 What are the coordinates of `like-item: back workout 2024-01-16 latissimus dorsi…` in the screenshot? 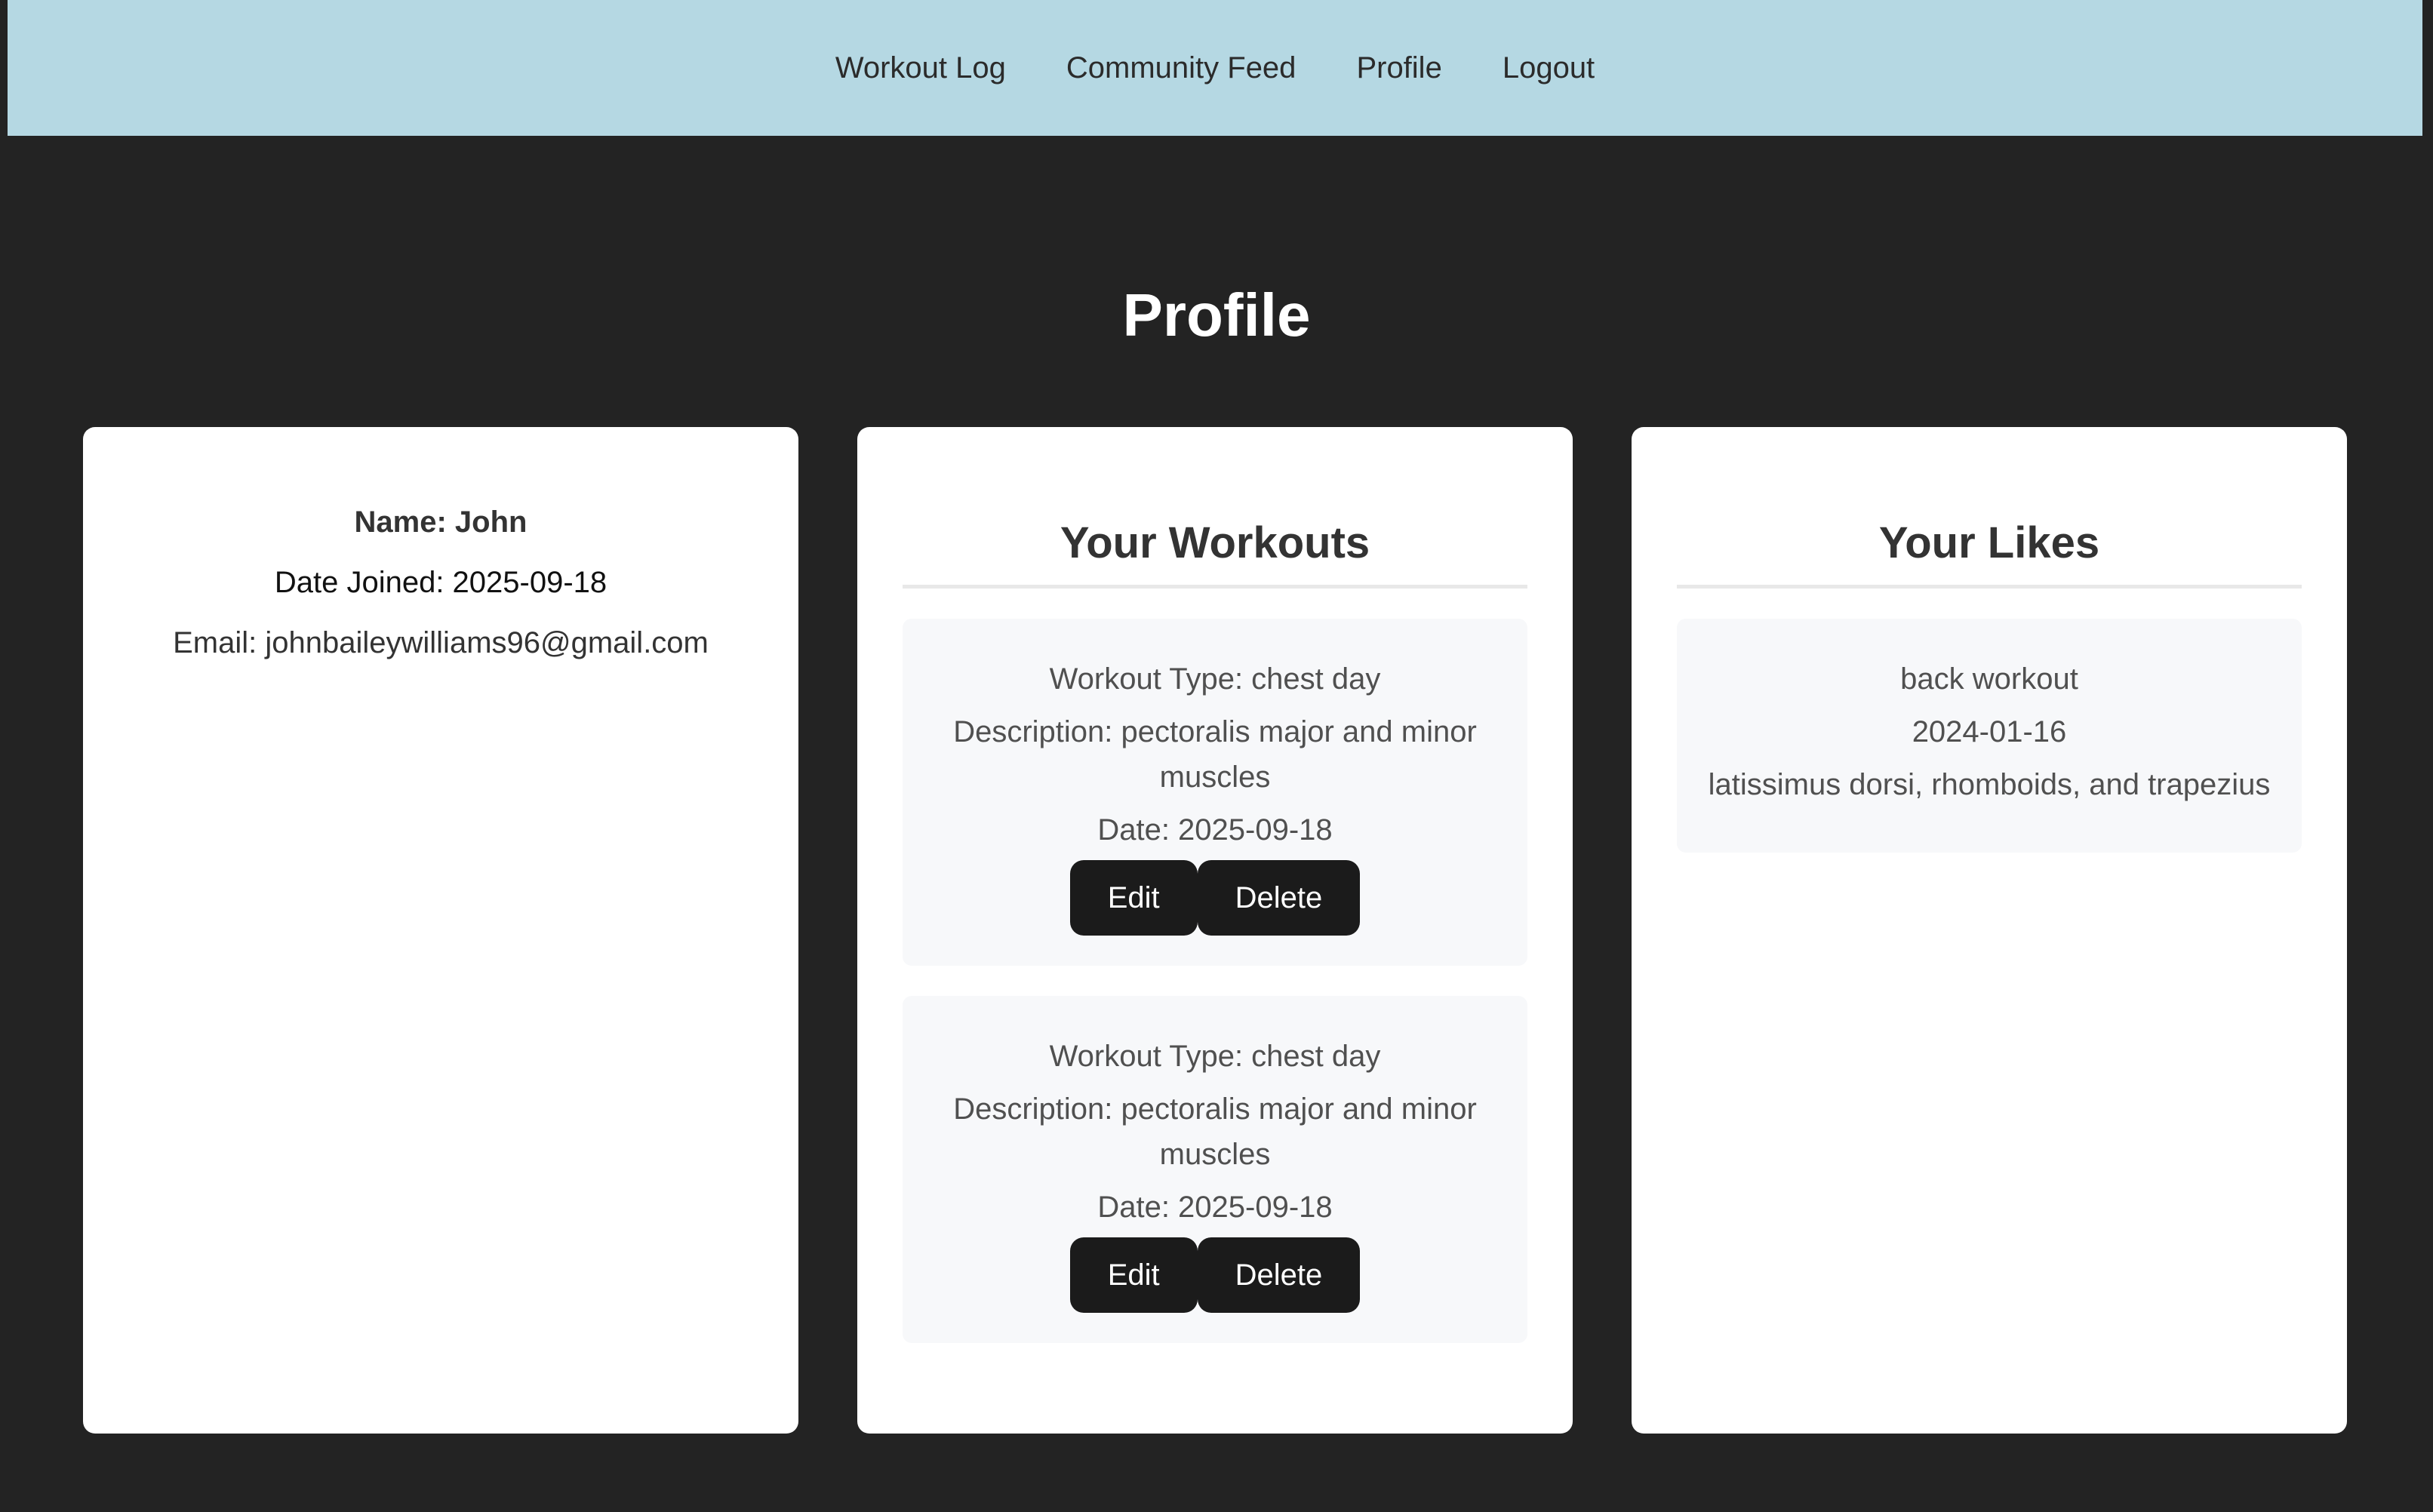 It's located at (1989, 736).